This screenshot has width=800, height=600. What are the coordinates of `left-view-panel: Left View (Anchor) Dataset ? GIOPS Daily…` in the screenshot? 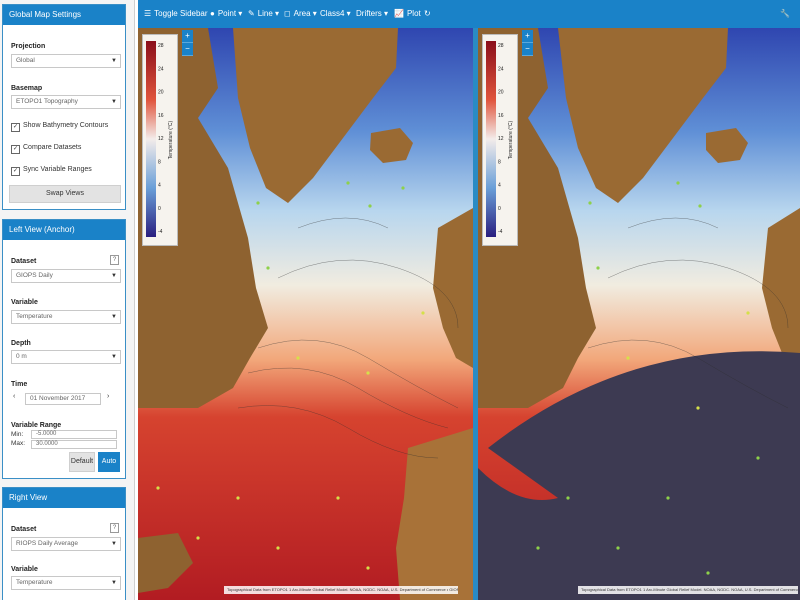 It's located at (64, 349).